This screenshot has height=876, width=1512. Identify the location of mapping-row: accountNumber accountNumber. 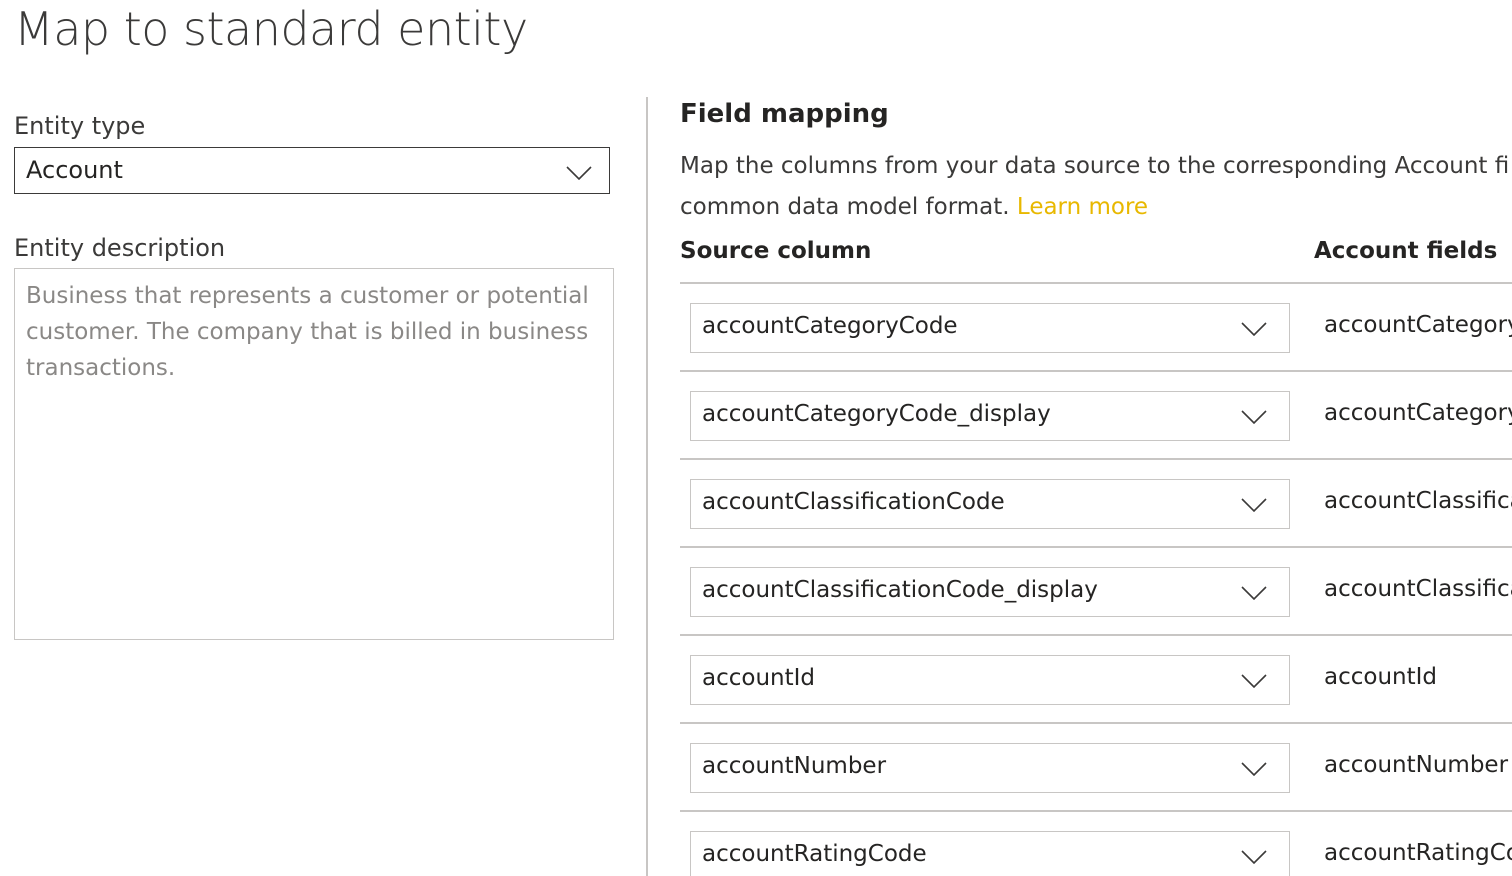
(1096, 768).